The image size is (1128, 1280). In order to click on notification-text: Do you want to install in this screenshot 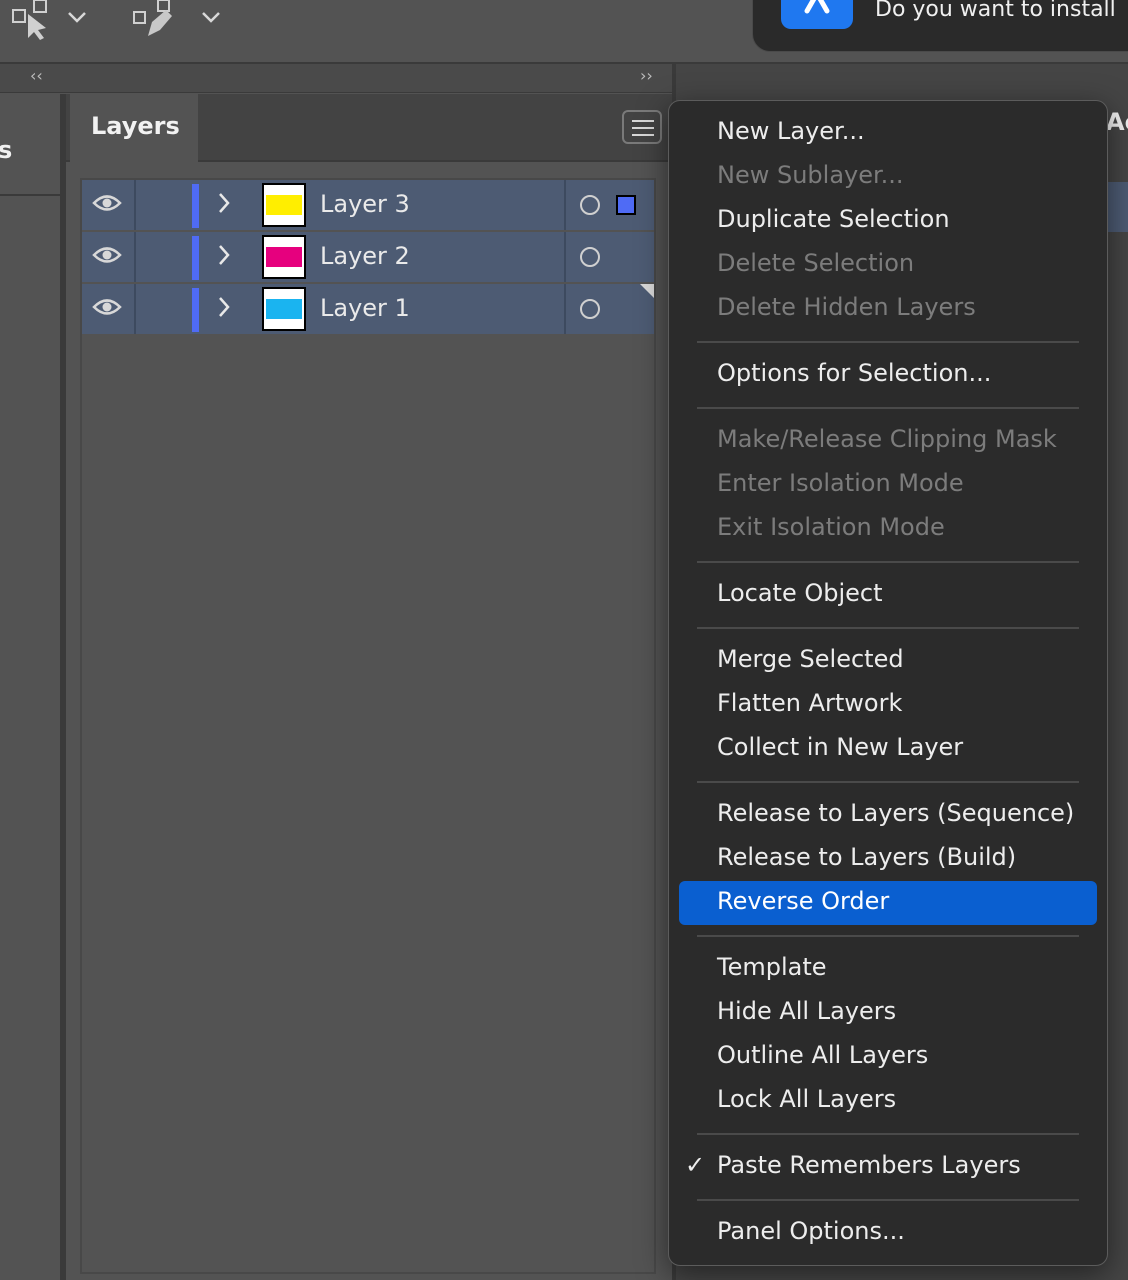, I will do `click(995, 11)`.